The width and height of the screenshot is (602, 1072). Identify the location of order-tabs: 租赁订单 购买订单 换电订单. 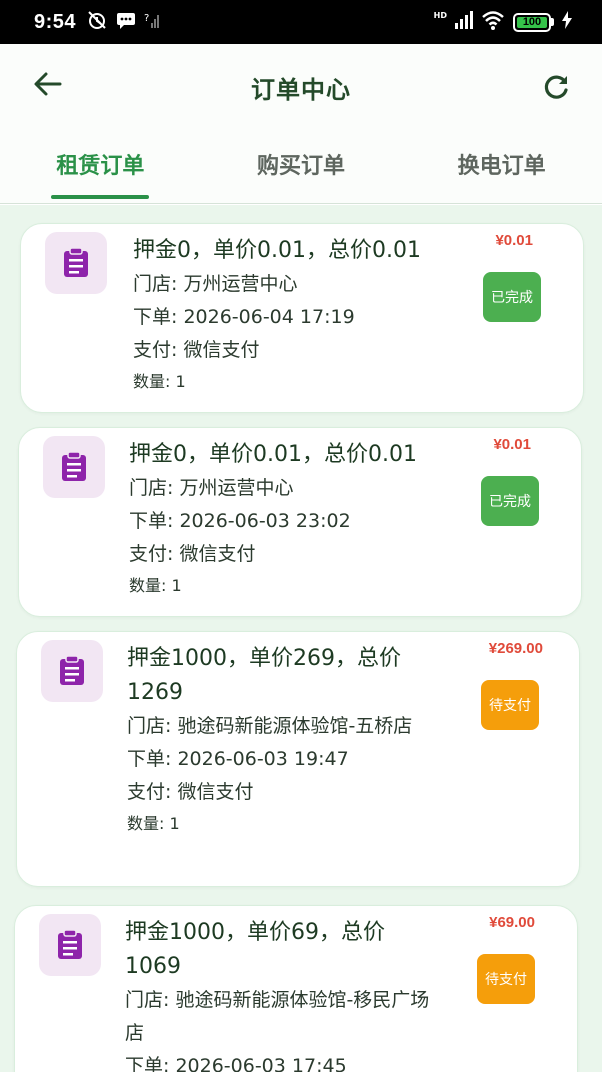
(301, 170).